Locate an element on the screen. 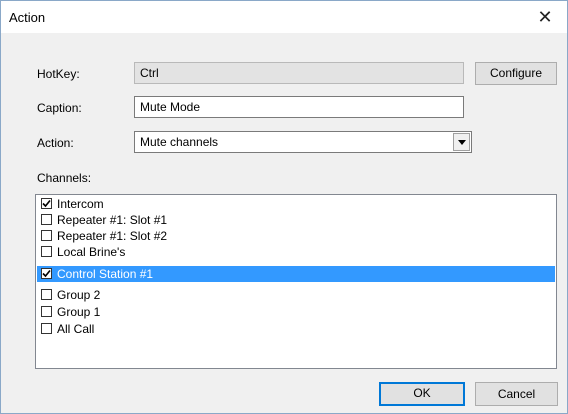  close-icon: ✕ is located at coordinates (545, 17).